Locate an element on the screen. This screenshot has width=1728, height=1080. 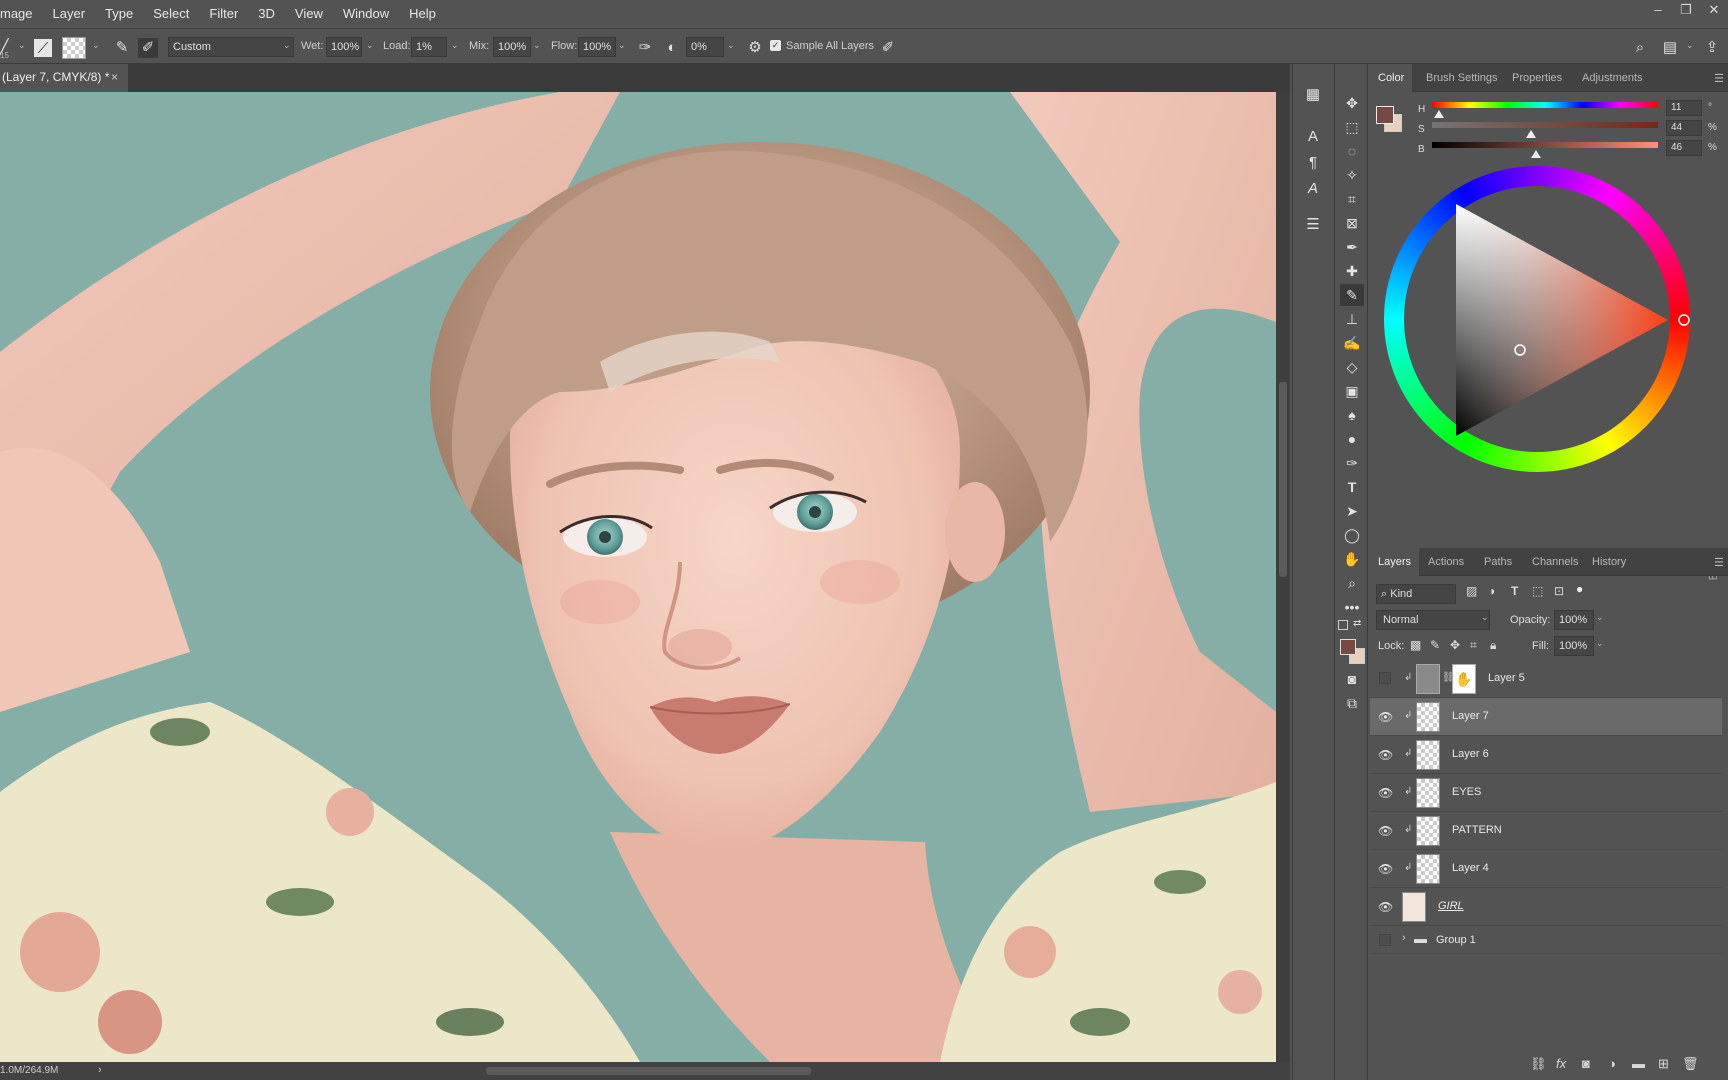
menu-select: Select is located at coordinates (171, 13).